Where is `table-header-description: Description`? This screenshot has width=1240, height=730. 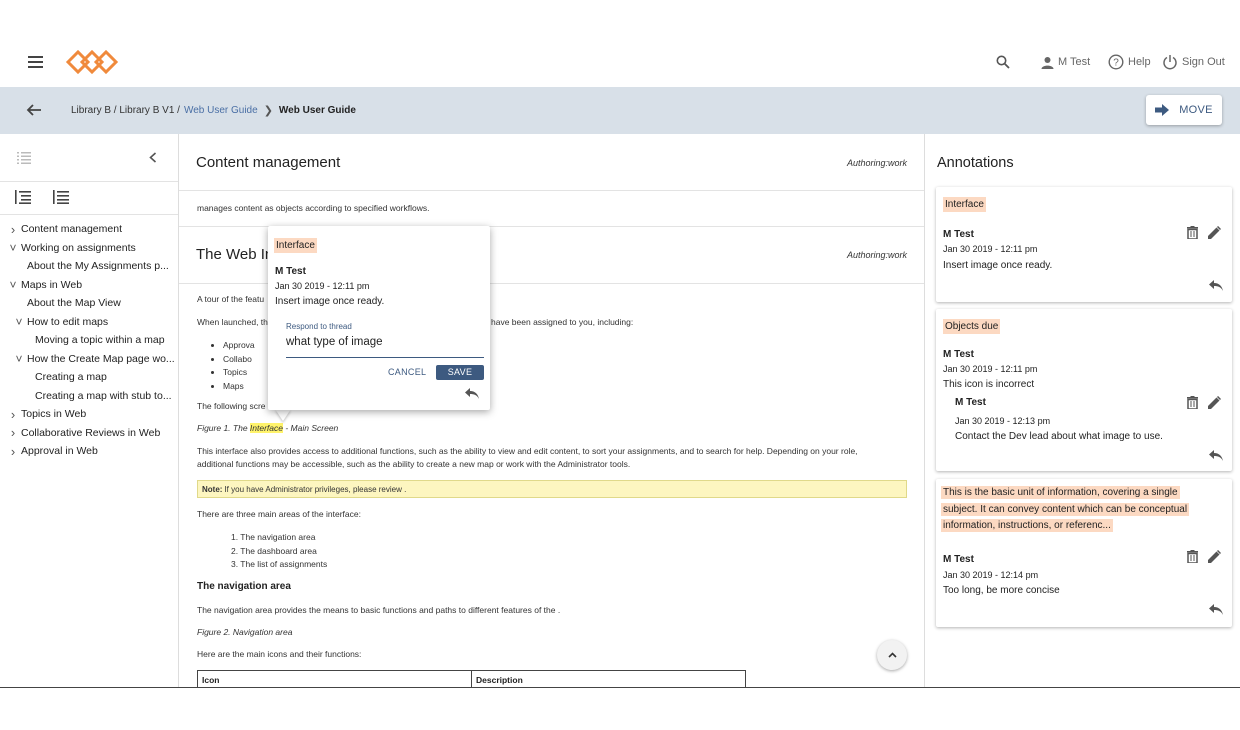
table-header-description: Description is located at coordinates (499, 680).